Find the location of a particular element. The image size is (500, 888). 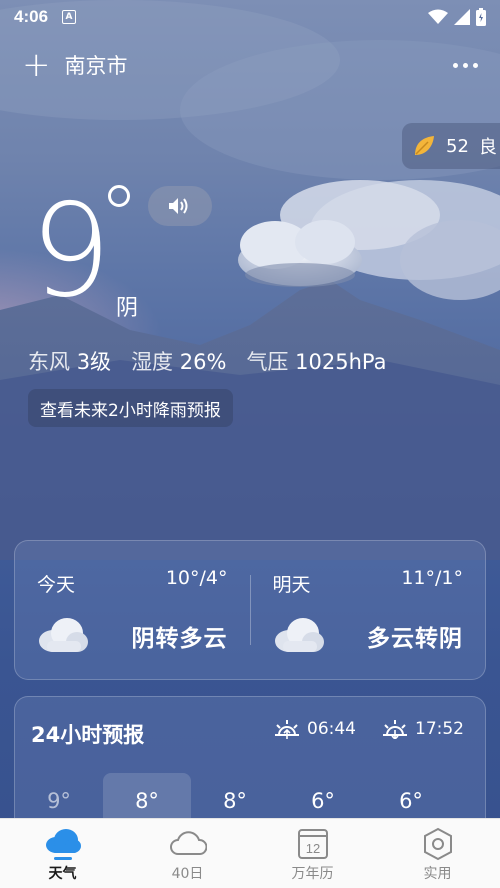

degree-symbol is located at coordinates (119, 196).